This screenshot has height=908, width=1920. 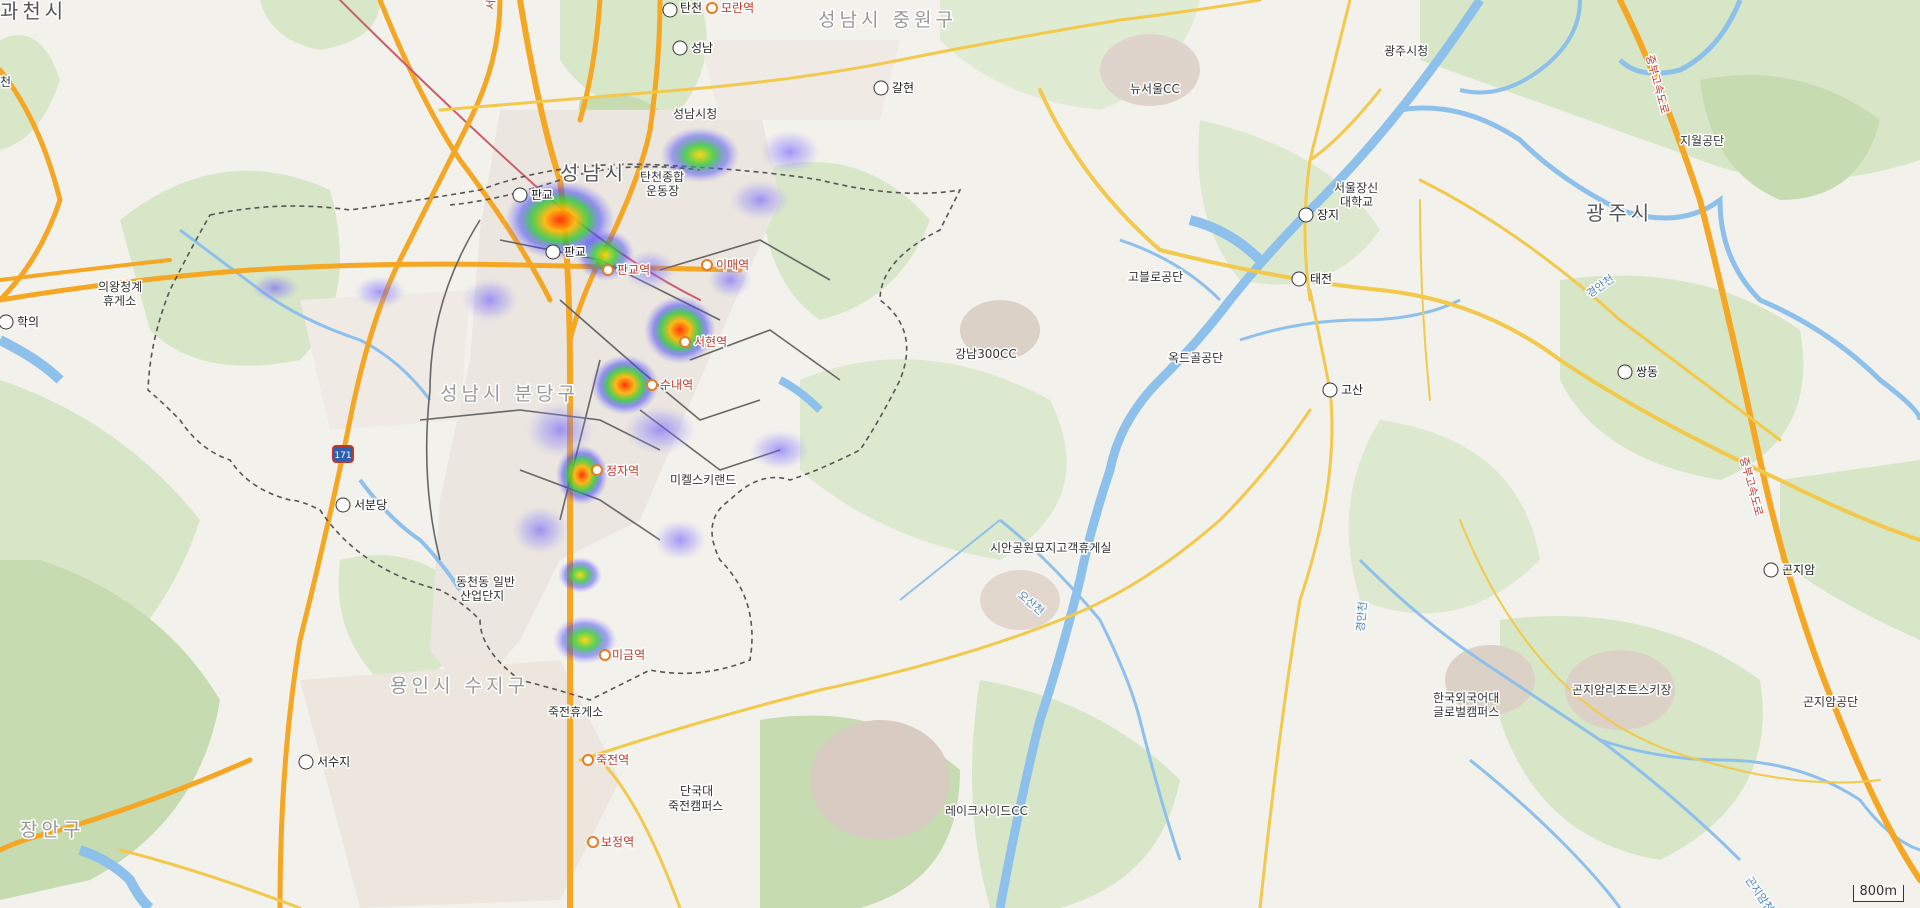 What do you see at coordinates (119, 301) in the screenshot?
I see `poi-label-uiwang-2: 휴게소` at bounding box center [119, 301].